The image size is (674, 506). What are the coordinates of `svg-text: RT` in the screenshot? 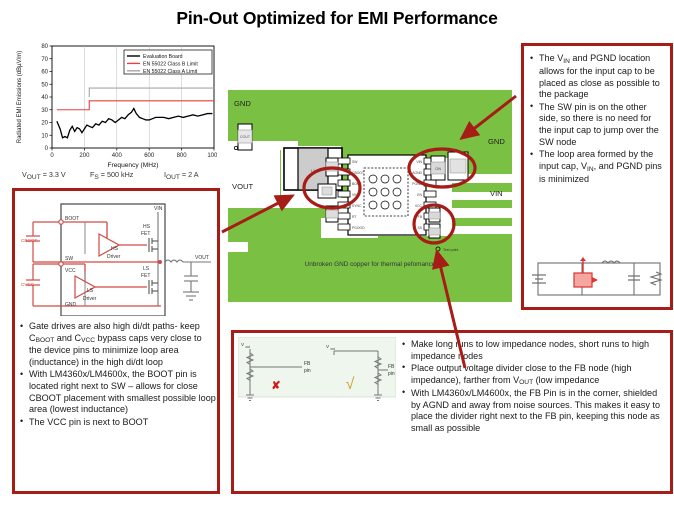 It's located at (354, 217).